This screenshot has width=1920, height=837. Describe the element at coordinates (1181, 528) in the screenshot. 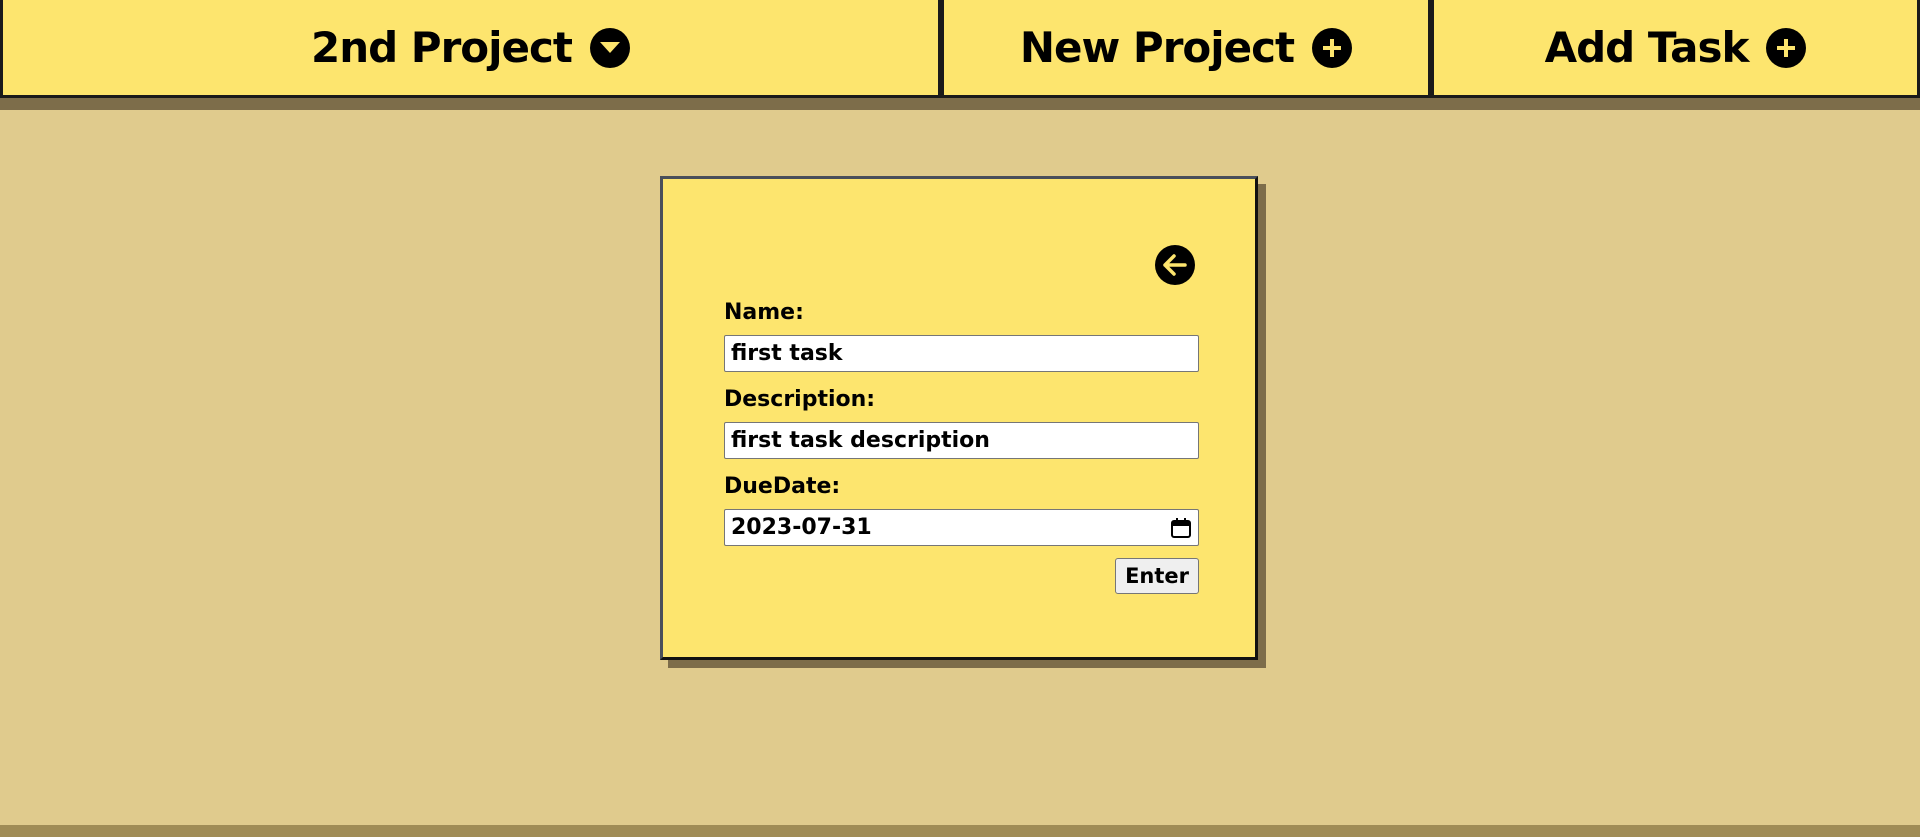

I see `calendar-icon` at that location.